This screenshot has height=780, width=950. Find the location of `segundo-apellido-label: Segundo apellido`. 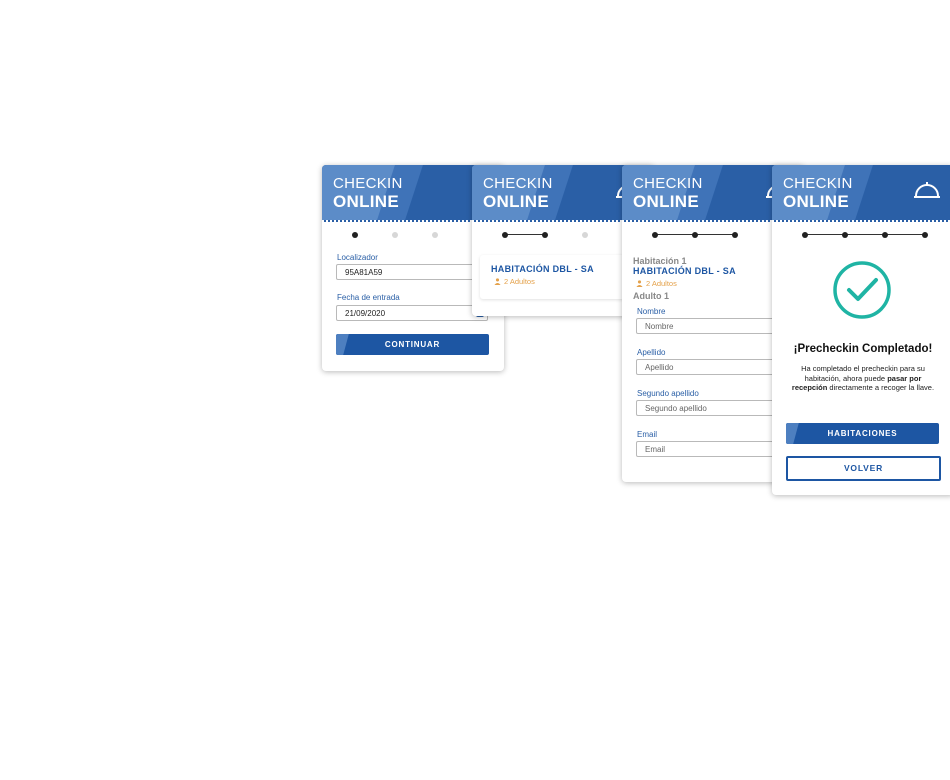

segundo-apellido-label: Segundo apellido is located at coordinates (668, 393).